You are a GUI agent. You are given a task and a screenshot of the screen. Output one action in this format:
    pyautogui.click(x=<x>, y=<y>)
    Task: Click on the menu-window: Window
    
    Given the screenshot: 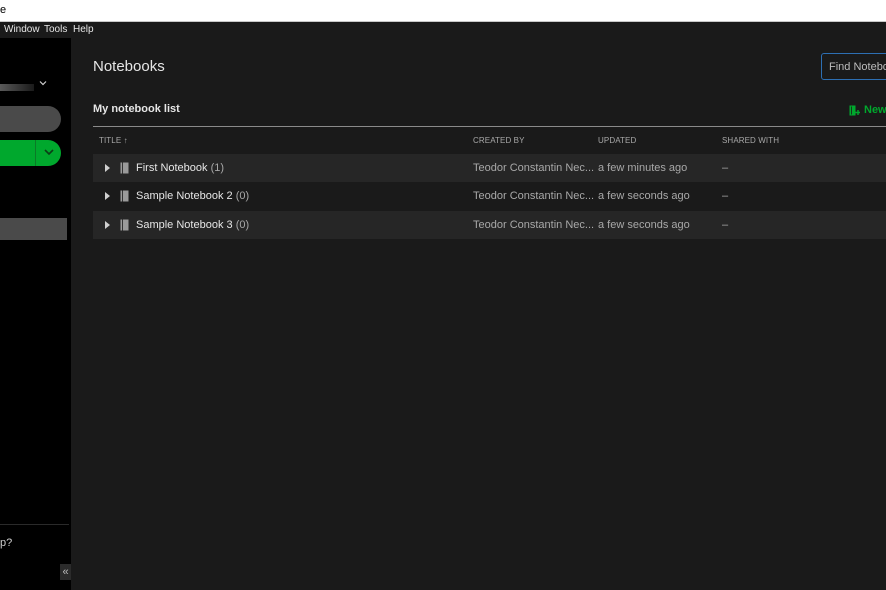 What is the action you would take?
    pyautogui.click(x=22, y=29)
    